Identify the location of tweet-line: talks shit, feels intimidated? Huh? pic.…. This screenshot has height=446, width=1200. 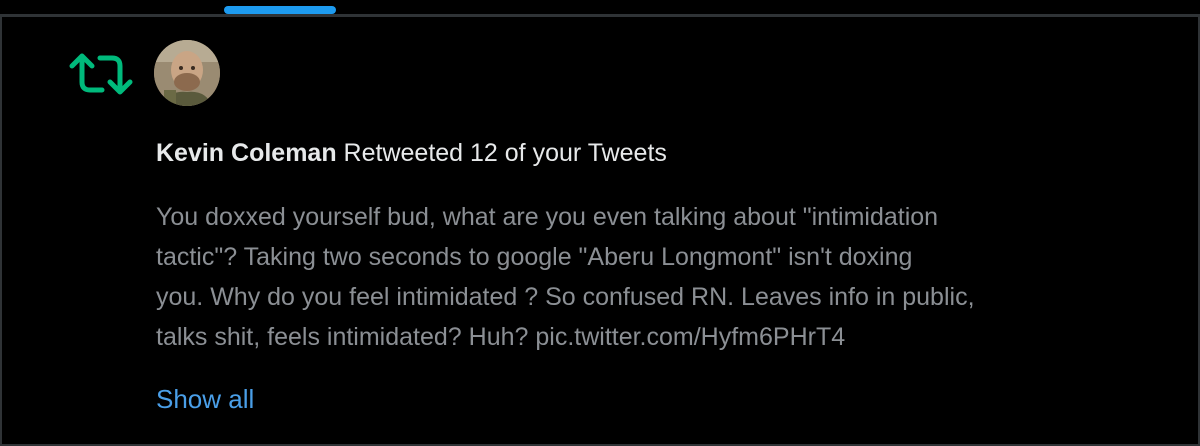
(501, 337).